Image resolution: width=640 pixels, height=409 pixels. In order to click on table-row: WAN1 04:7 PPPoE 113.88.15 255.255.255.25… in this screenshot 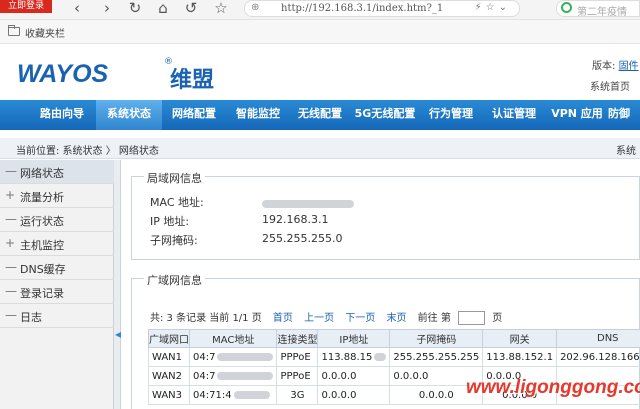, I will do `click(394, 357)`.